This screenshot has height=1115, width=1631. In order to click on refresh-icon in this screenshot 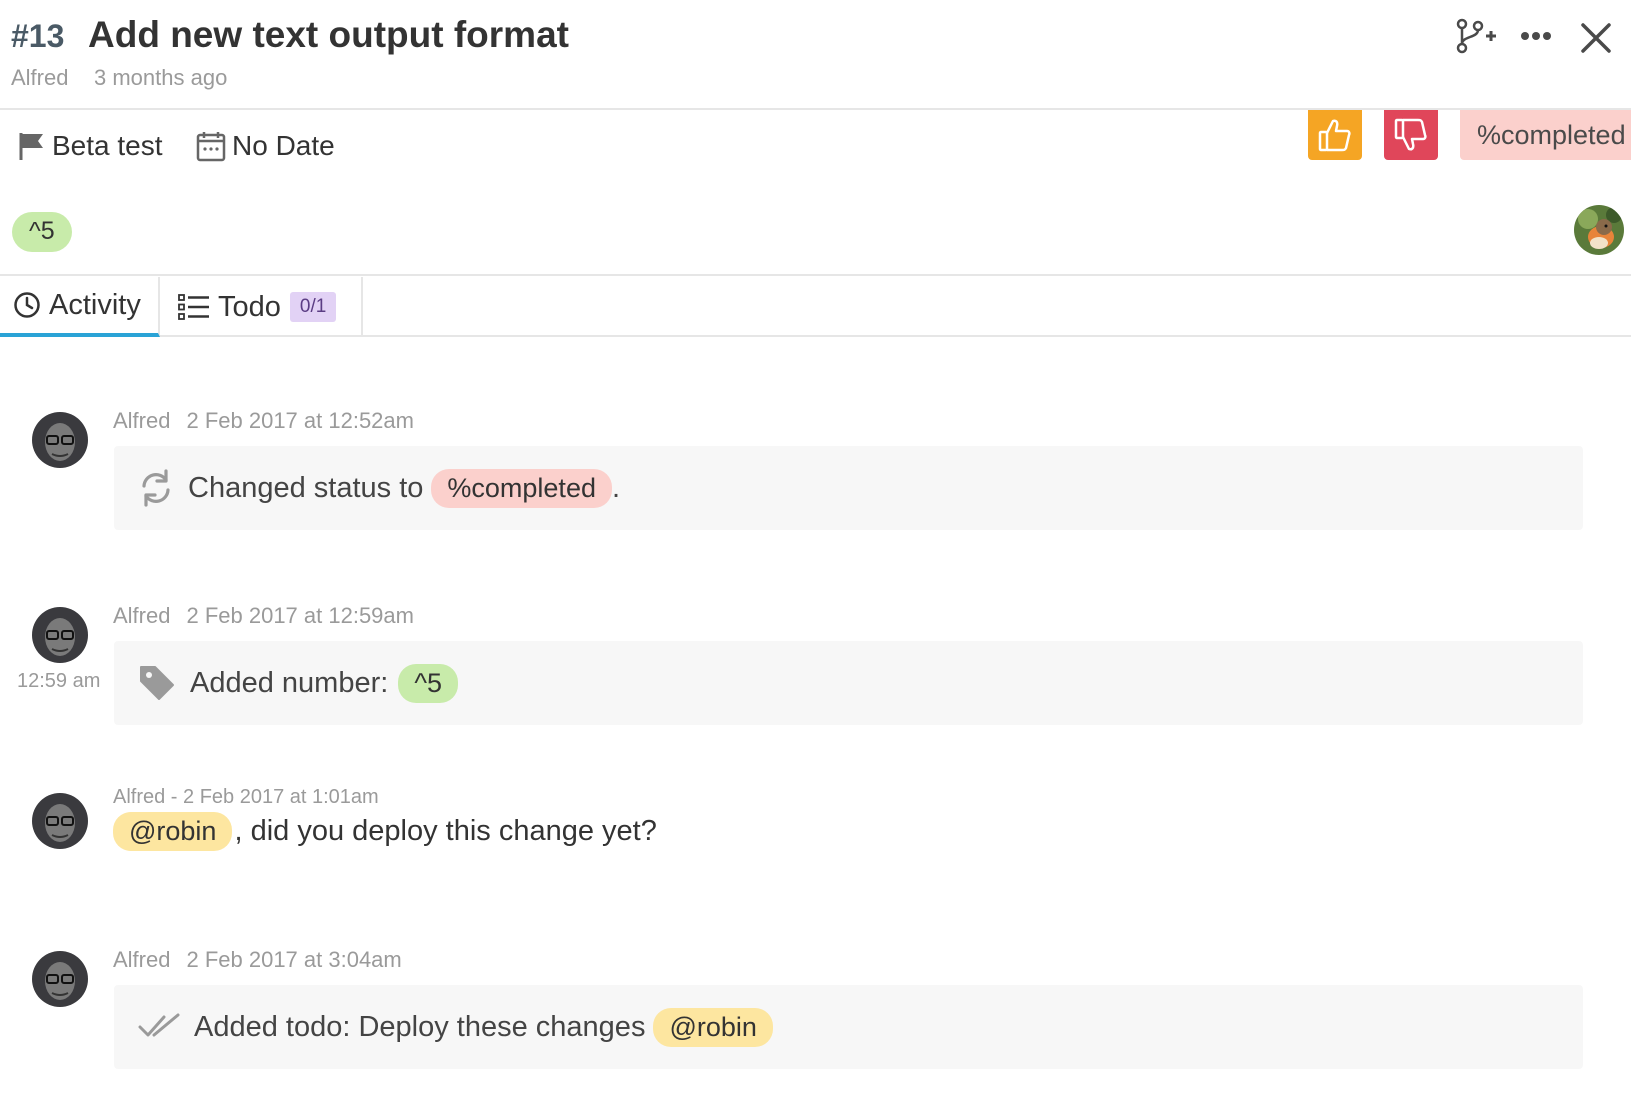, I will do `click(156, 488)`.